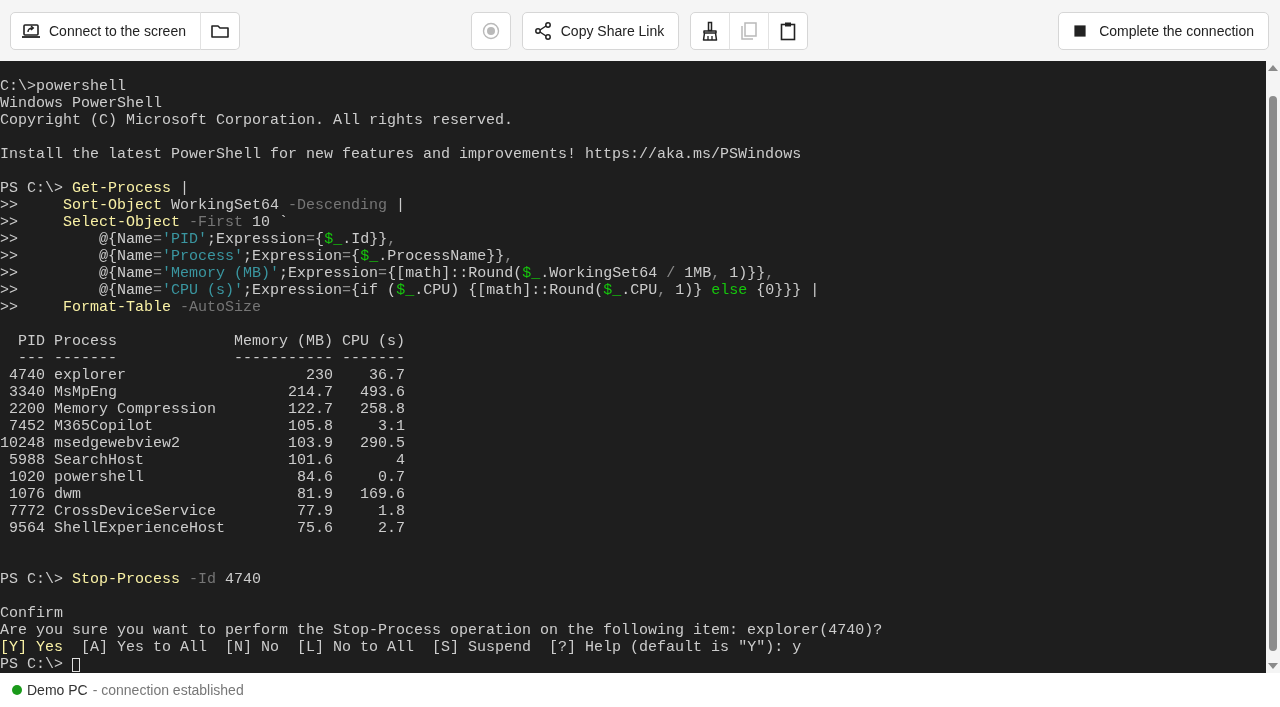 The image size is (1280, 707). Describe the element at coordinates (81, 103) in the screenshot. I see `terminal-text: Windows PowerShell` at that location.